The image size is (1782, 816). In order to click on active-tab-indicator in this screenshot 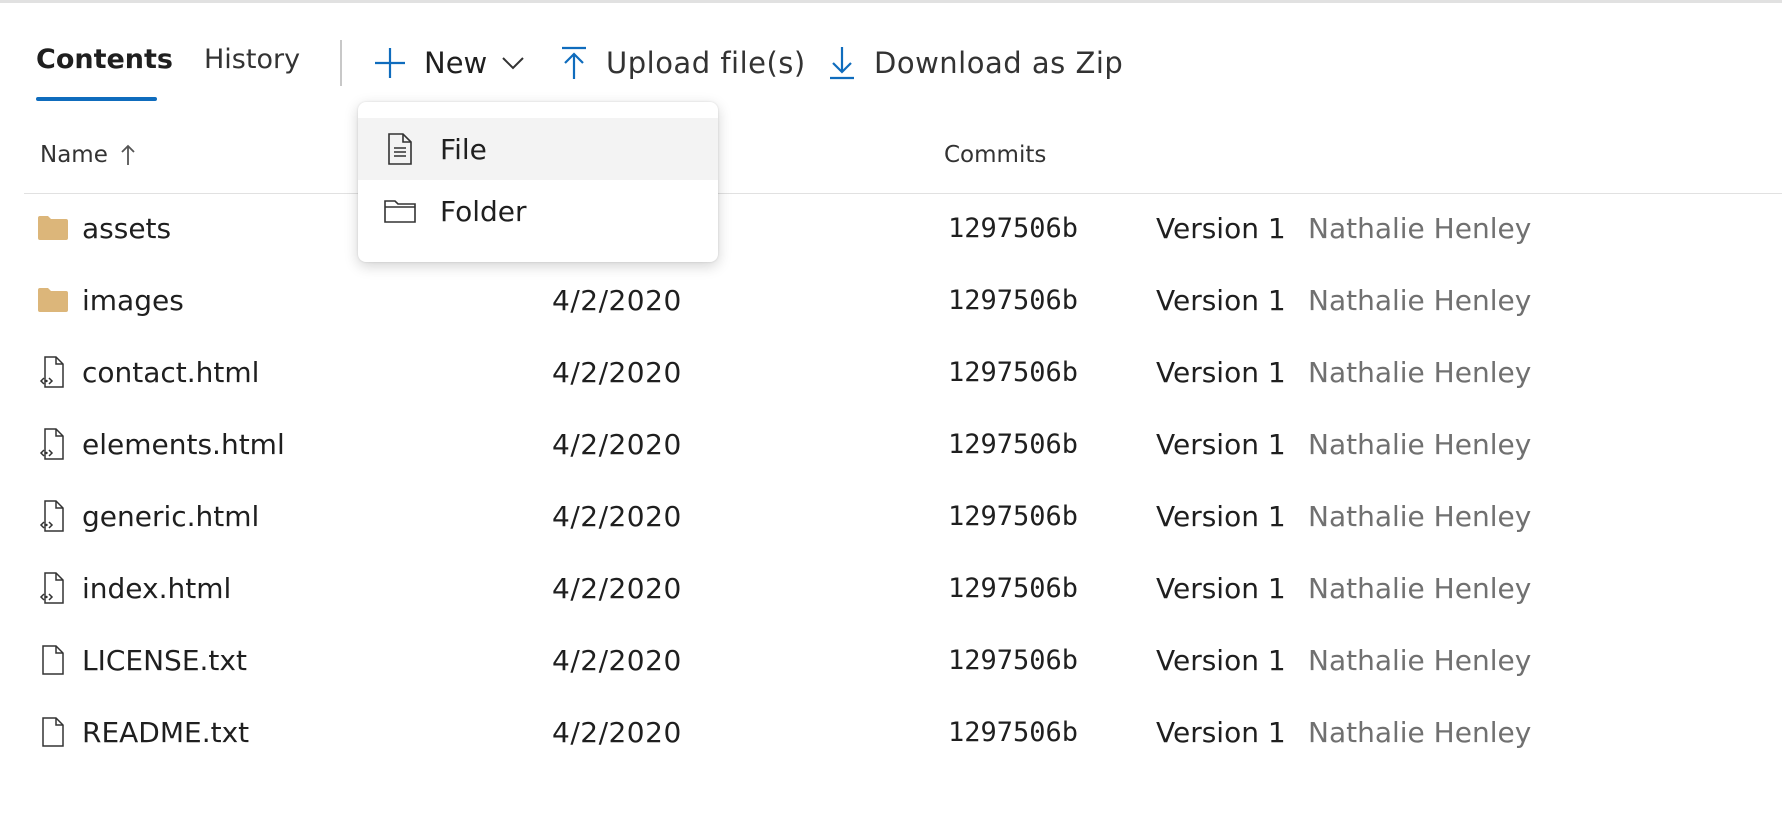, I will do `click(96, 99)`.